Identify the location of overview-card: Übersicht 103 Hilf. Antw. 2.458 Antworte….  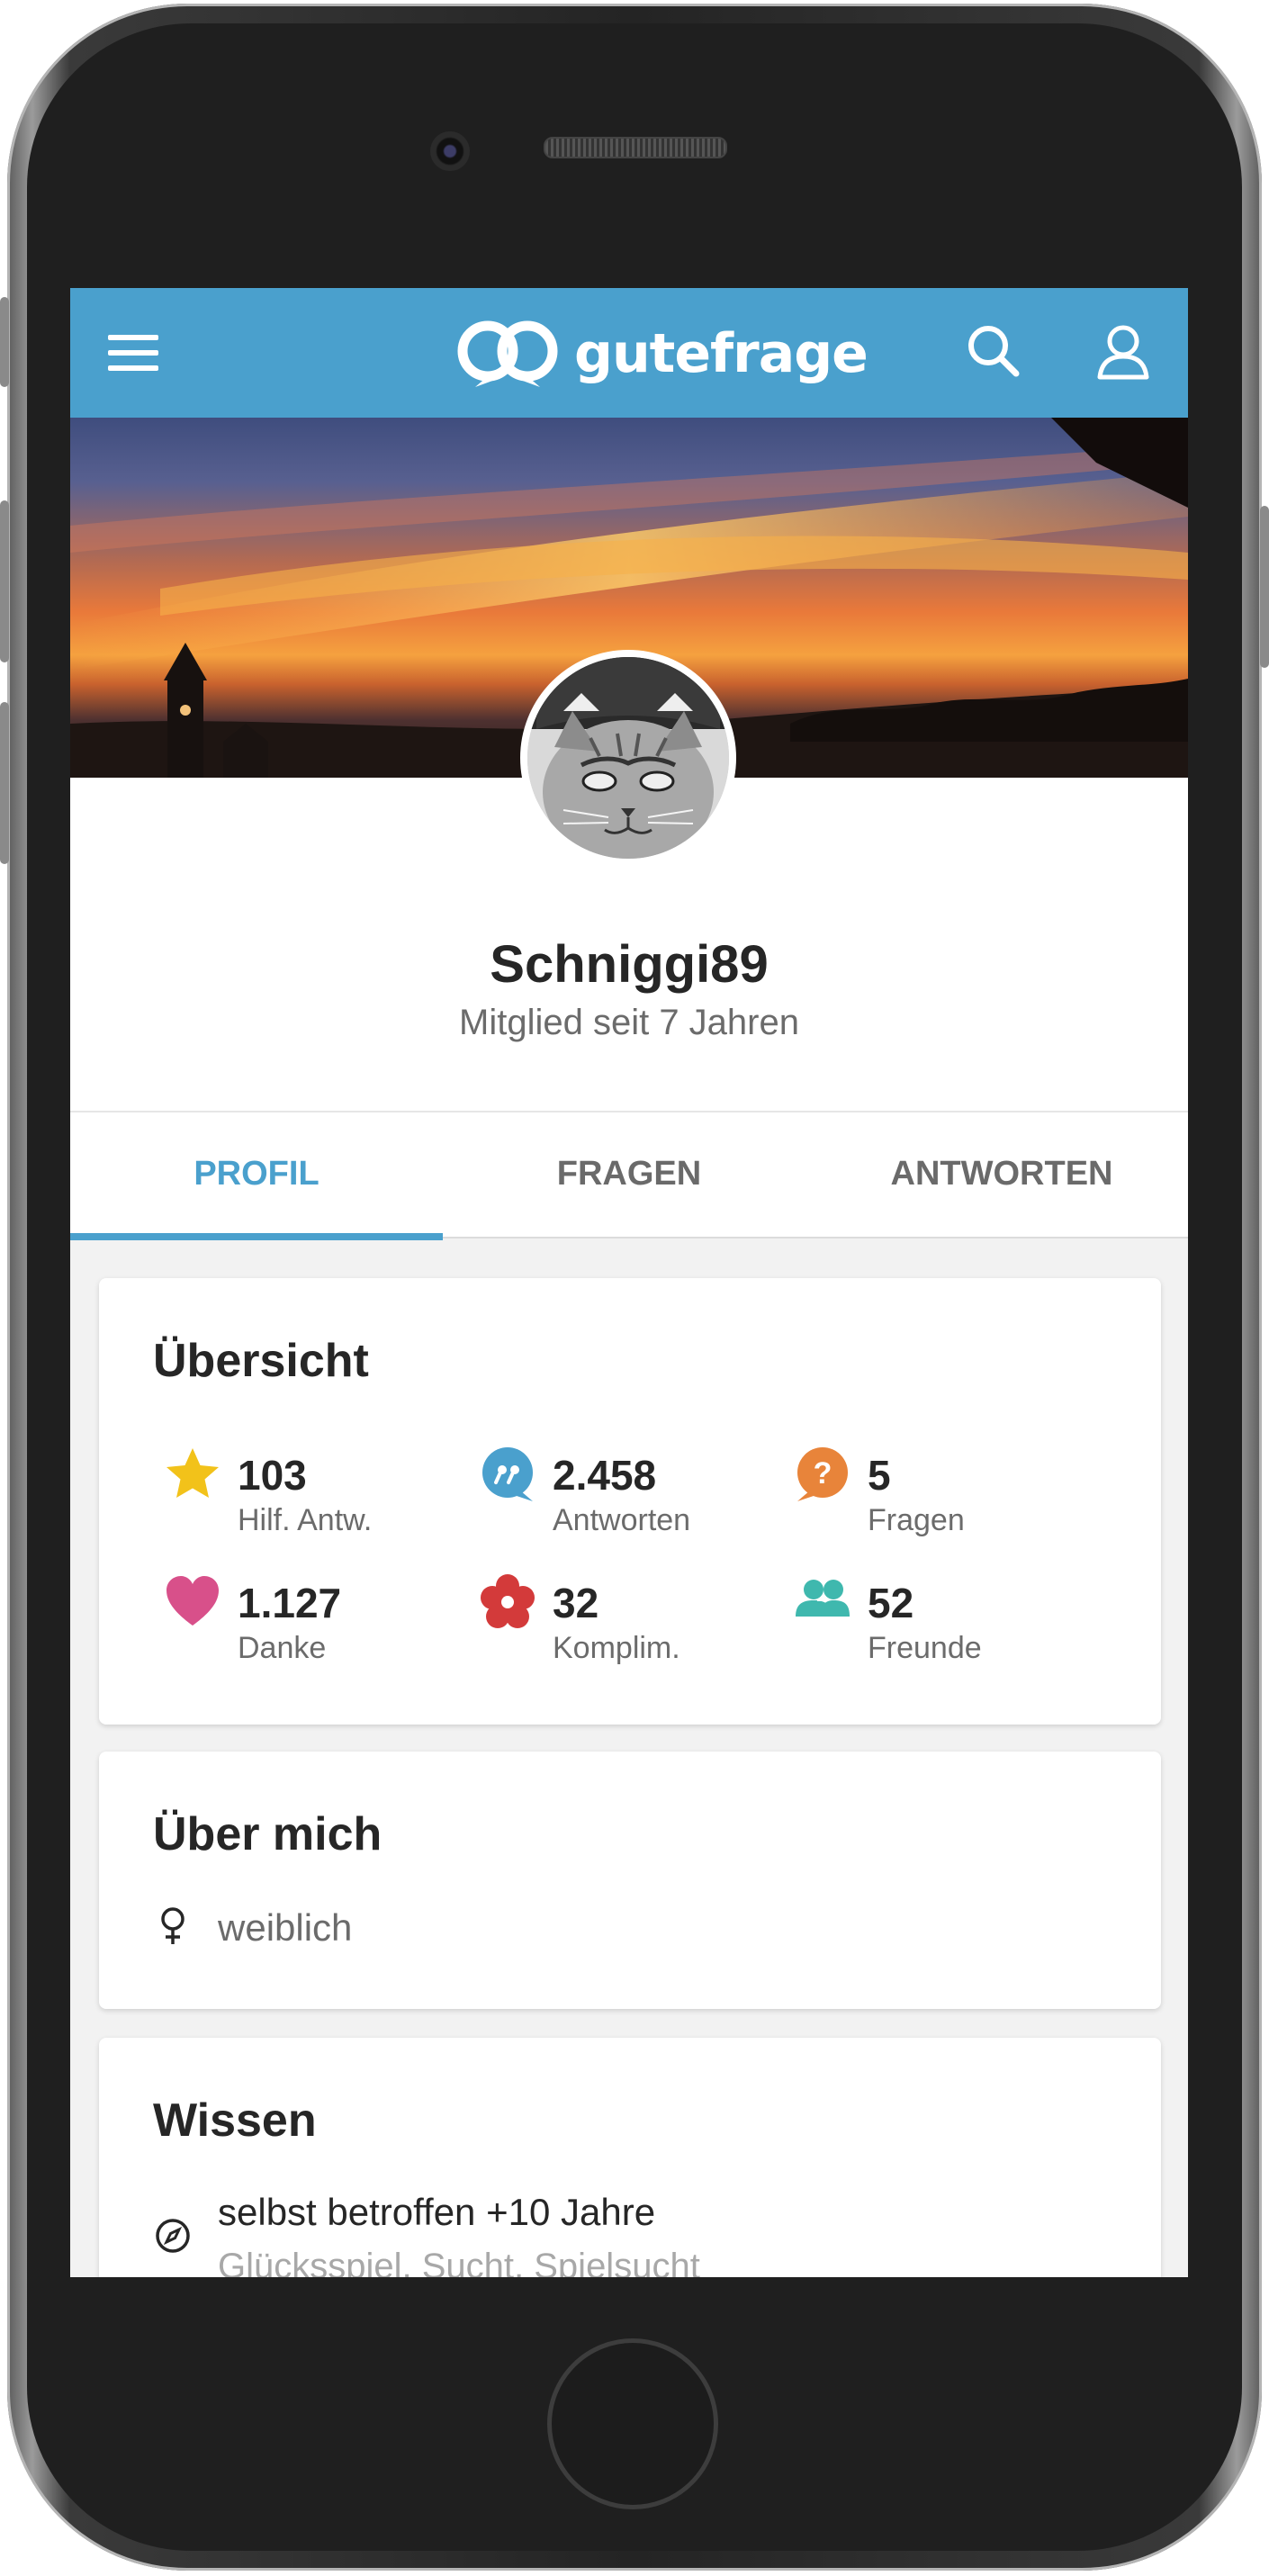
(630, 1501).